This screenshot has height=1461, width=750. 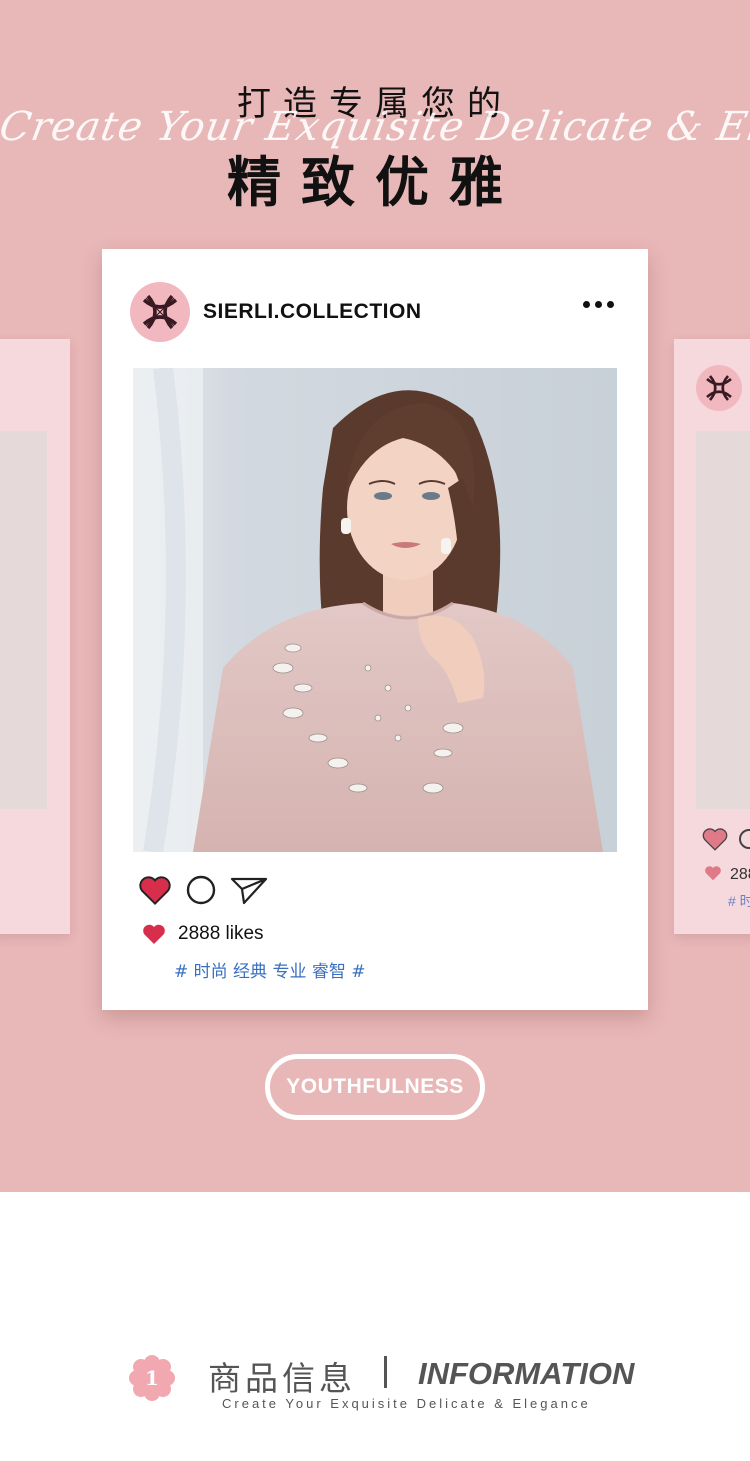 I want to click on side-card-right: 288 # 时, so click(x=712, y=636).